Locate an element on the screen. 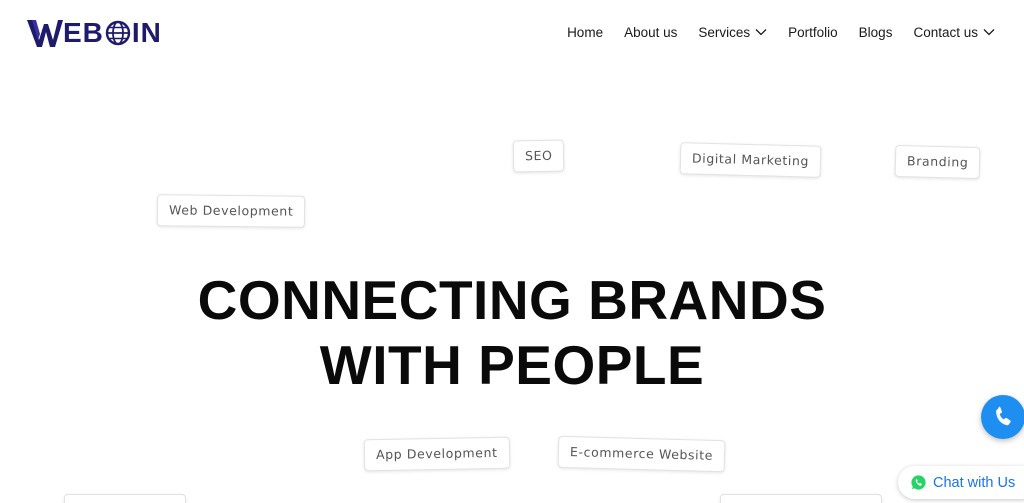 The height and width of the screenshot is (503, 1024). tag-digital-marketing: Digital Marketing is located at coordinates (750, 160).